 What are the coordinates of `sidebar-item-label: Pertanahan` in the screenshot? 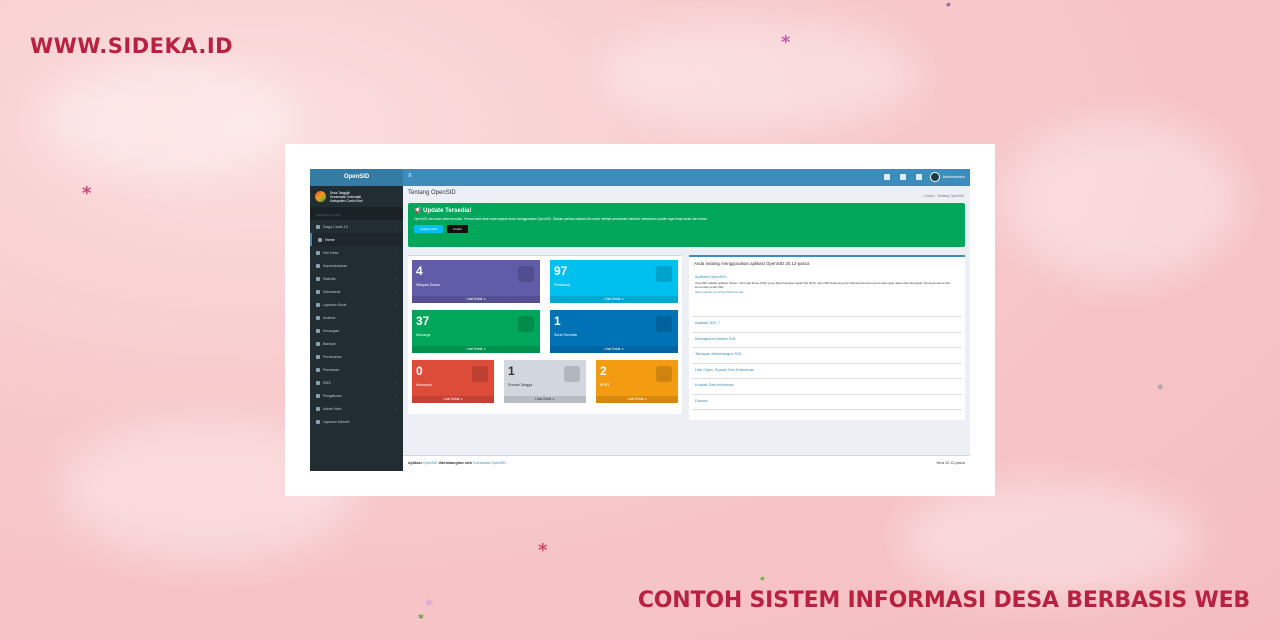 It's located at (332, 356).